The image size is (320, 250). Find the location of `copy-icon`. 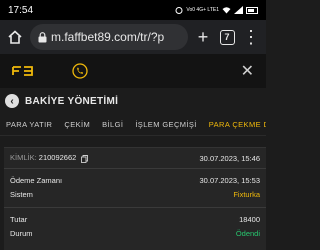

copy-icon is located at coordinates (85, 158).